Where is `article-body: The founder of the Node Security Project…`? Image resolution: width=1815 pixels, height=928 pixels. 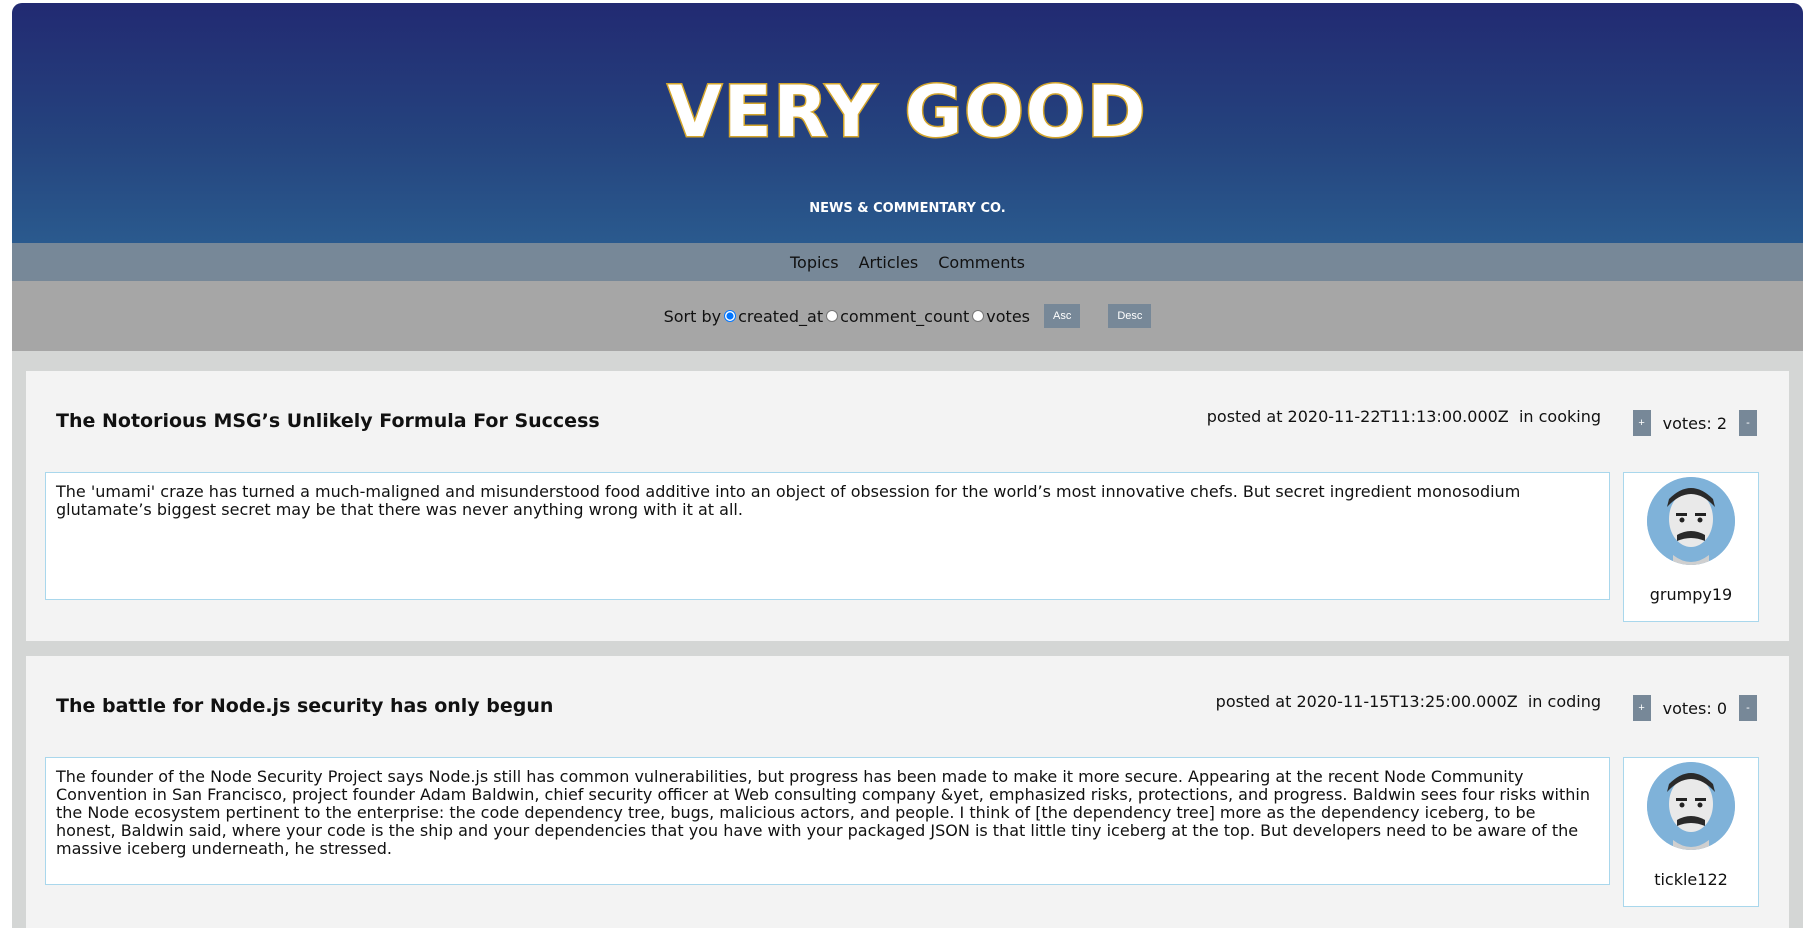 article-body: The founder of the Node Security Project… is located at coordinates (827, 821).